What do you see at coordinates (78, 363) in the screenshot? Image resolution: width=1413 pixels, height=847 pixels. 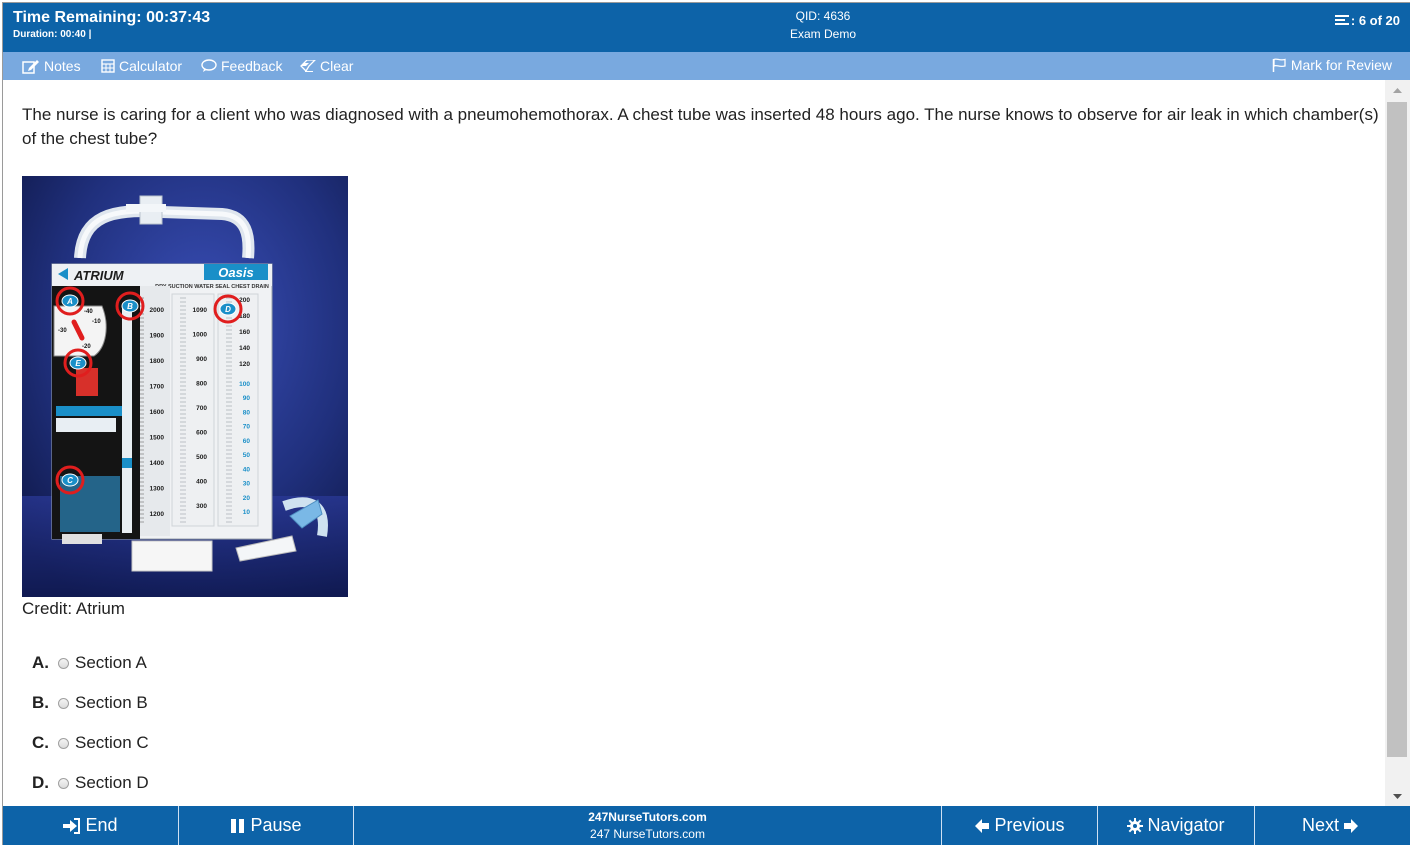 I see `svg-text: E` at bounding box center [78, 363].